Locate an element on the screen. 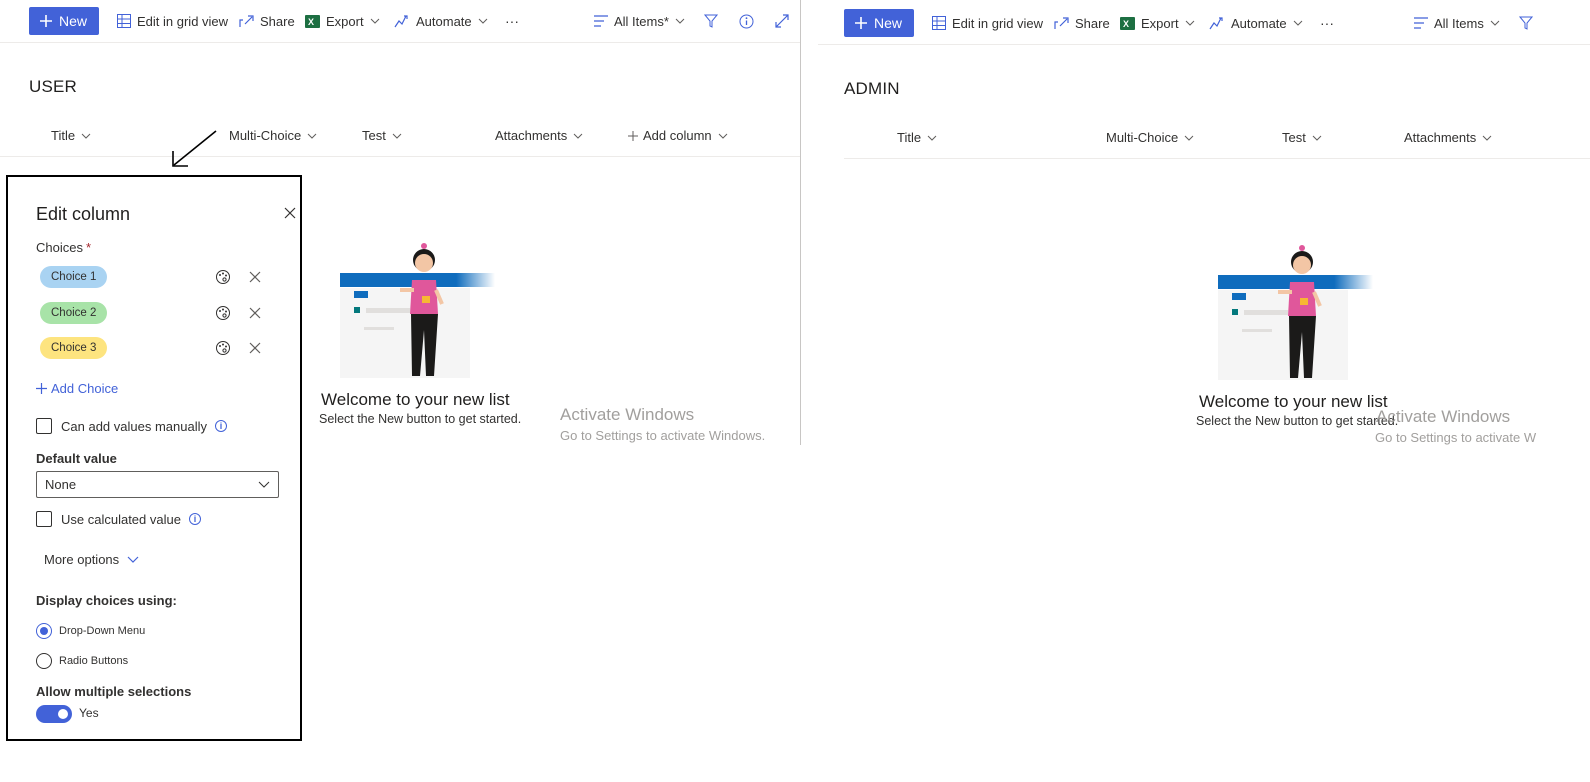  calculated-value-option: Use calculated value i is located at coordinates (118, 519).